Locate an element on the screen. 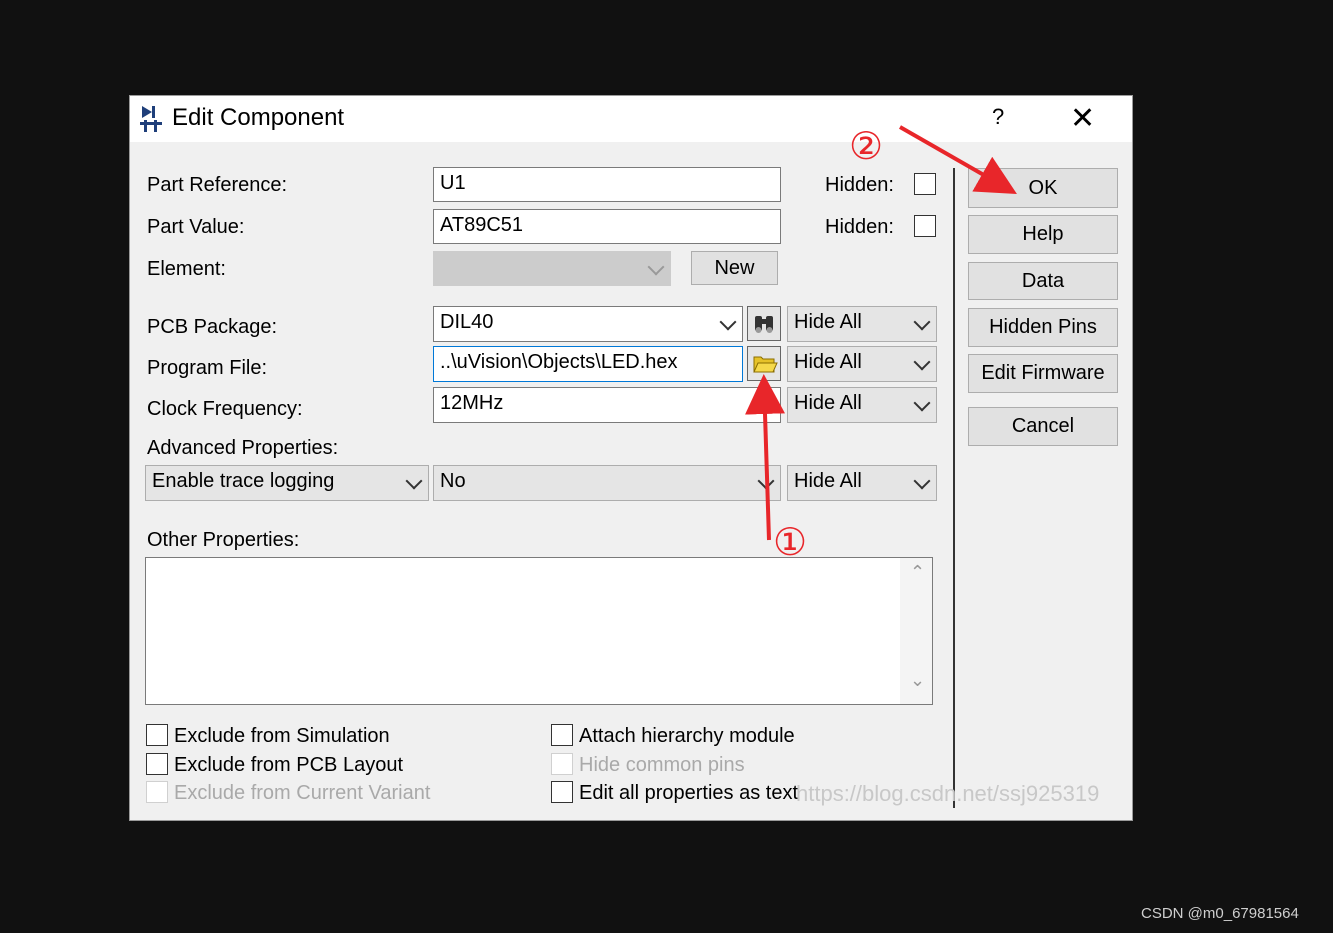 This screenshot has width=1333, height=933. arrow-step2 is located at coordinates (958, 159).